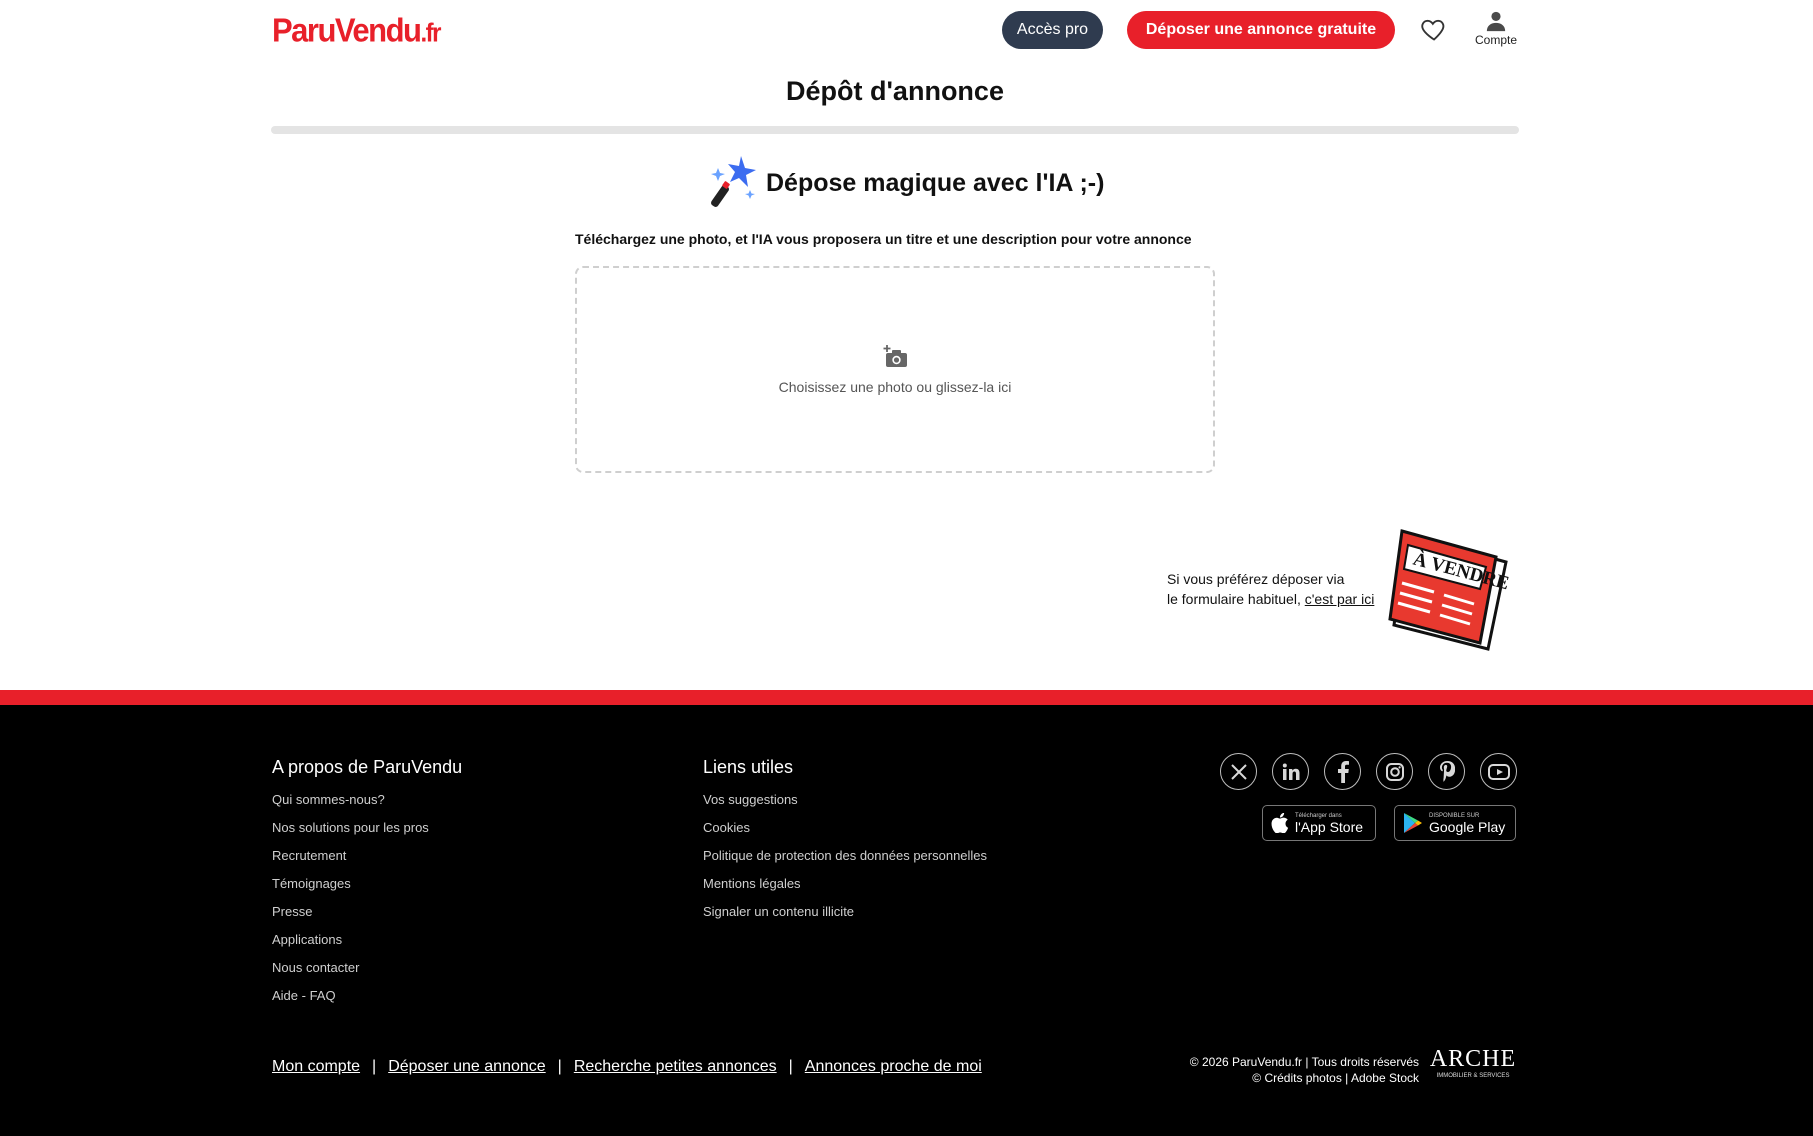 Image resolution: width=1813 pixels, height=1136 pixels. What do you see at coordinates (1234, 599) in the screenshot?
I see `alt-line2: le formulaire habituel,` at bounding box center [1234, 599].